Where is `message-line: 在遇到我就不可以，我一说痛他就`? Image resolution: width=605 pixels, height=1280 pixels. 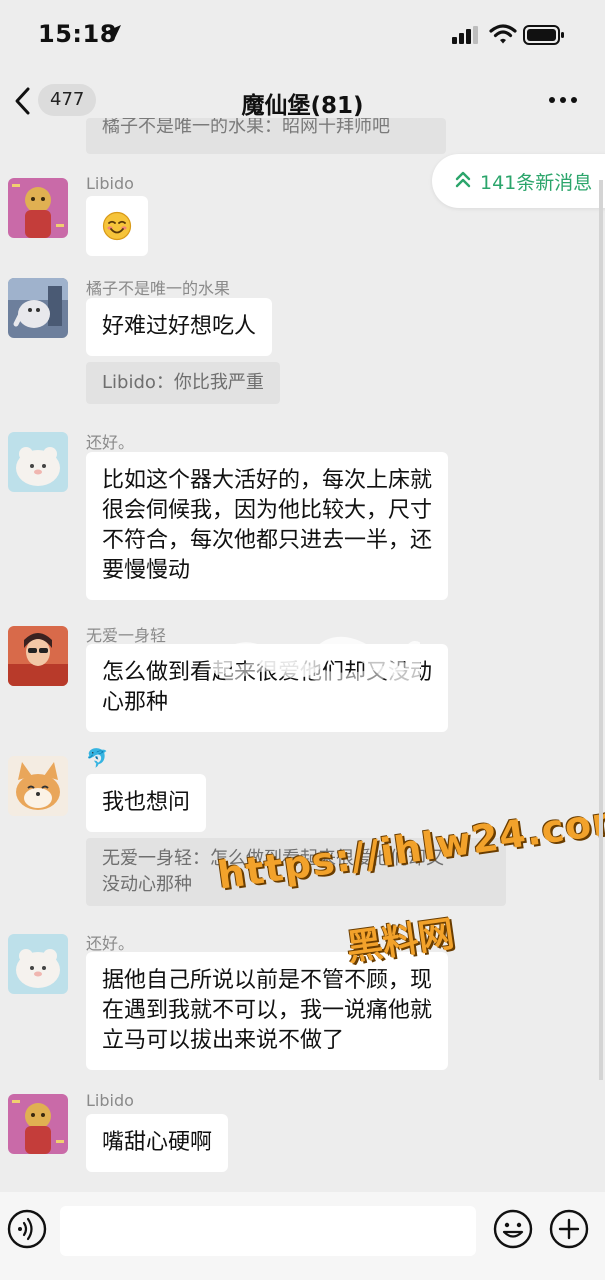
message-line: 在遇到我就不可以，我一说痛他就 is located at coordinates (267, 1010).